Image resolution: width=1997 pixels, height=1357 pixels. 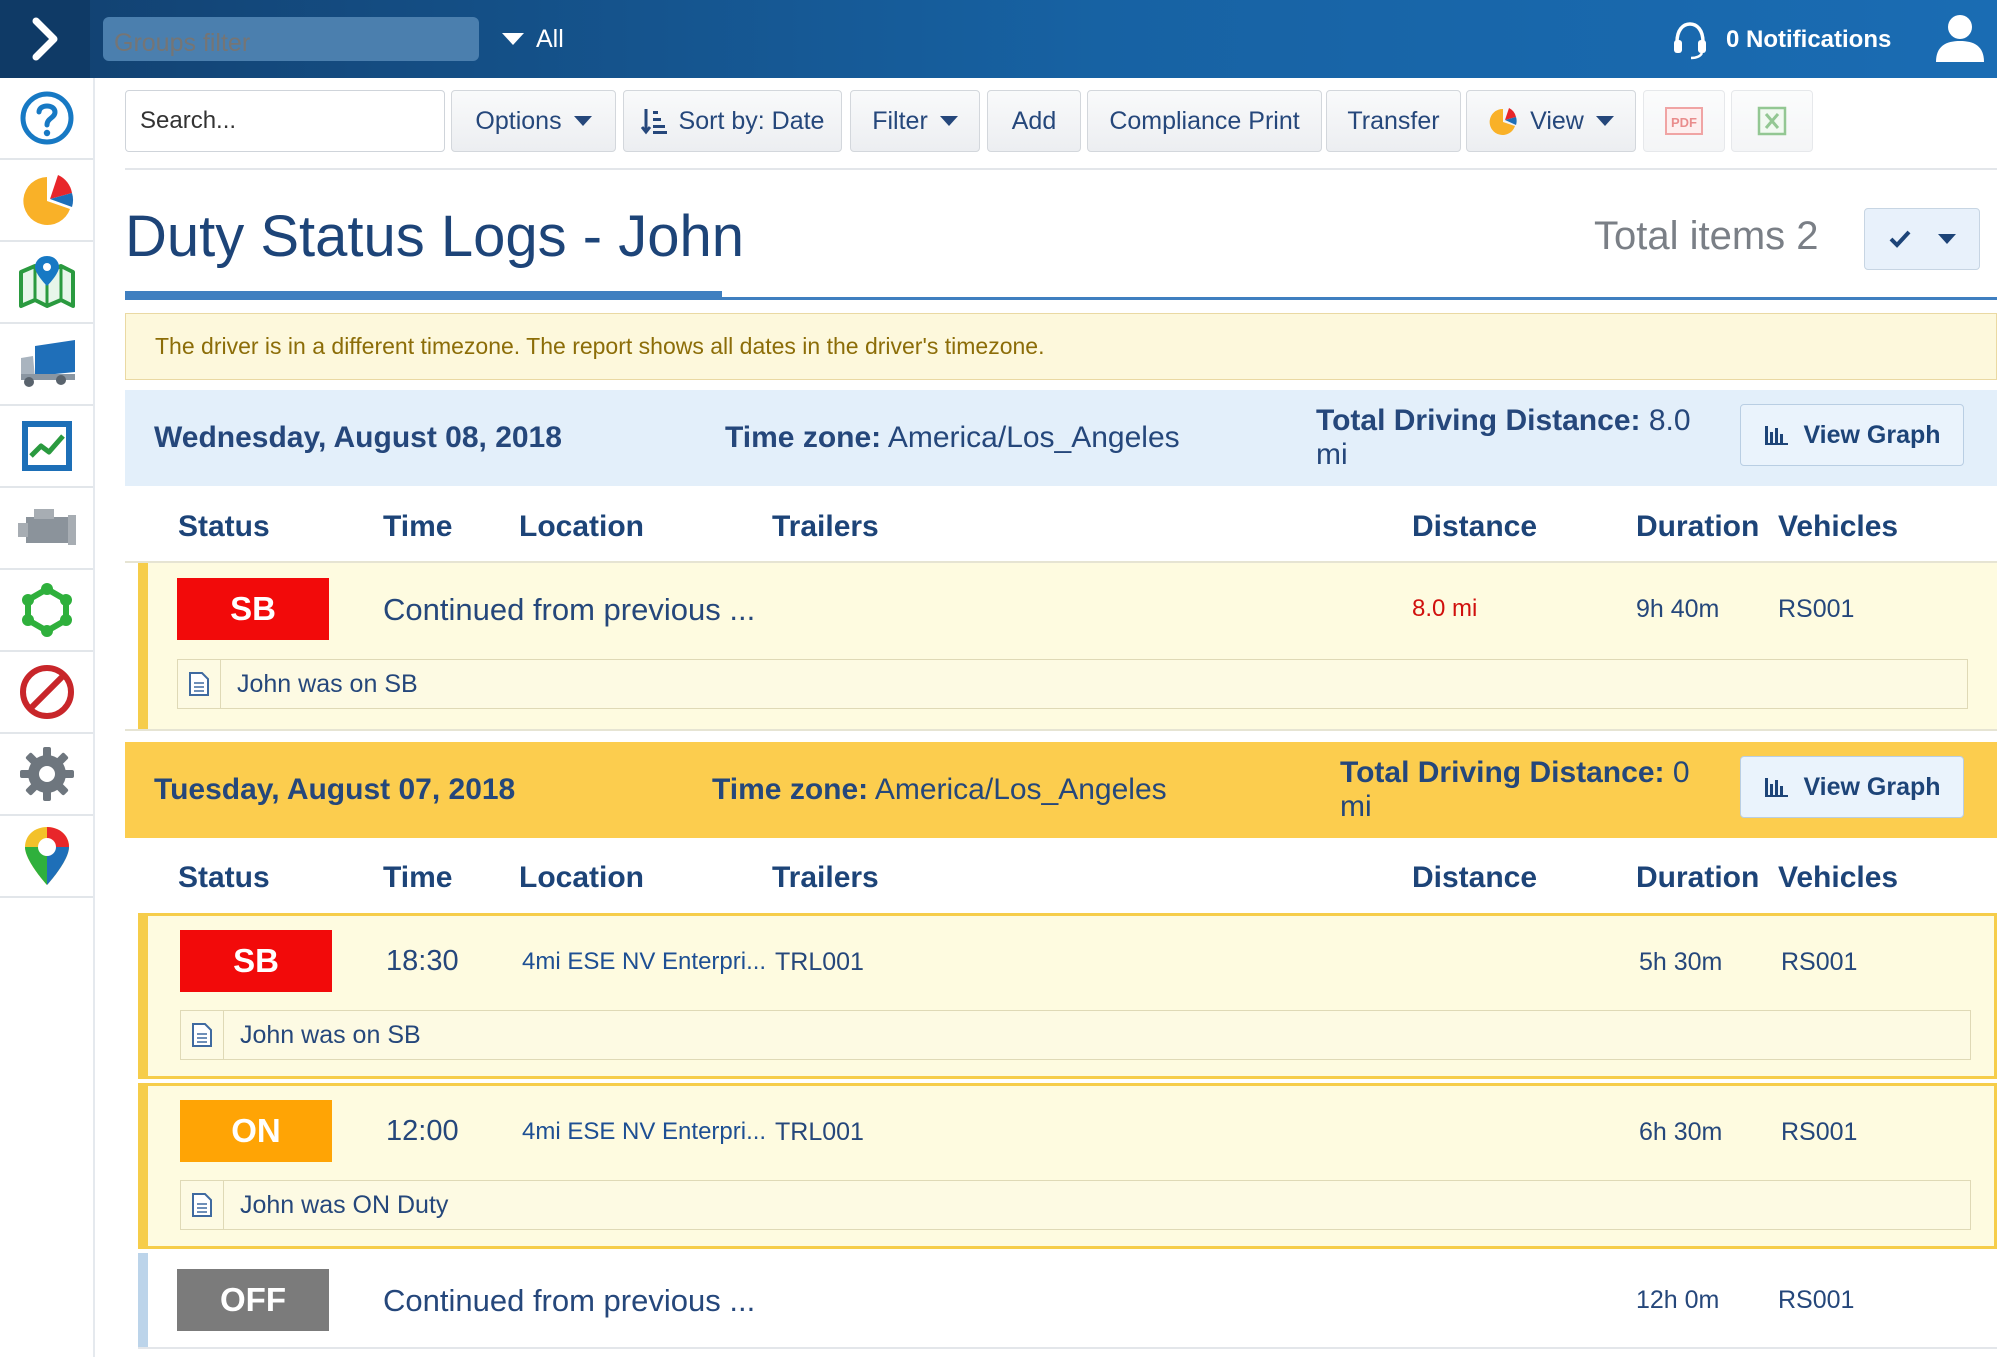 What do you see at coordinates (1503, 121) in the screenshot?
I see `pie-chart-icon` at bounding box center [1503, 121].